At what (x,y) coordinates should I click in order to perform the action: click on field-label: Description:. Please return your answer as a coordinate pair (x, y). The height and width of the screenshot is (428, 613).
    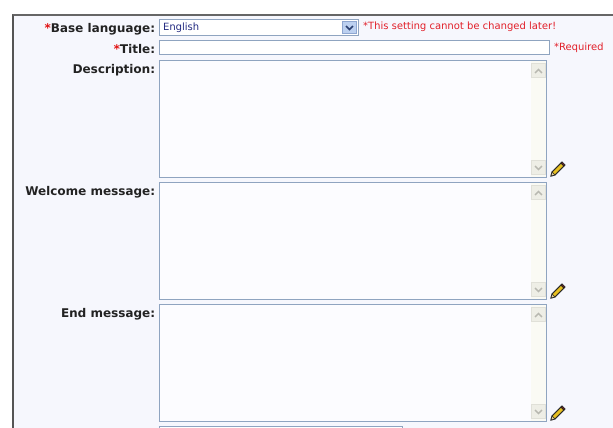
    Looking at the image, I should click on (113, 70).